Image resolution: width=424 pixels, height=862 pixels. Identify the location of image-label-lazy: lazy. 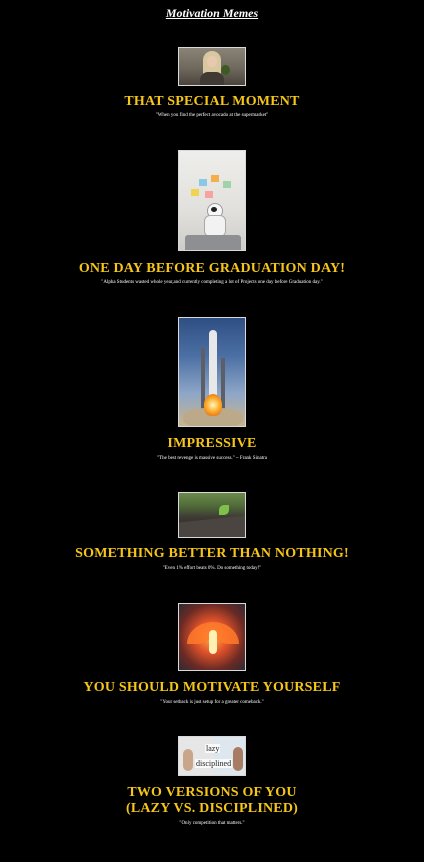
(213, 748).